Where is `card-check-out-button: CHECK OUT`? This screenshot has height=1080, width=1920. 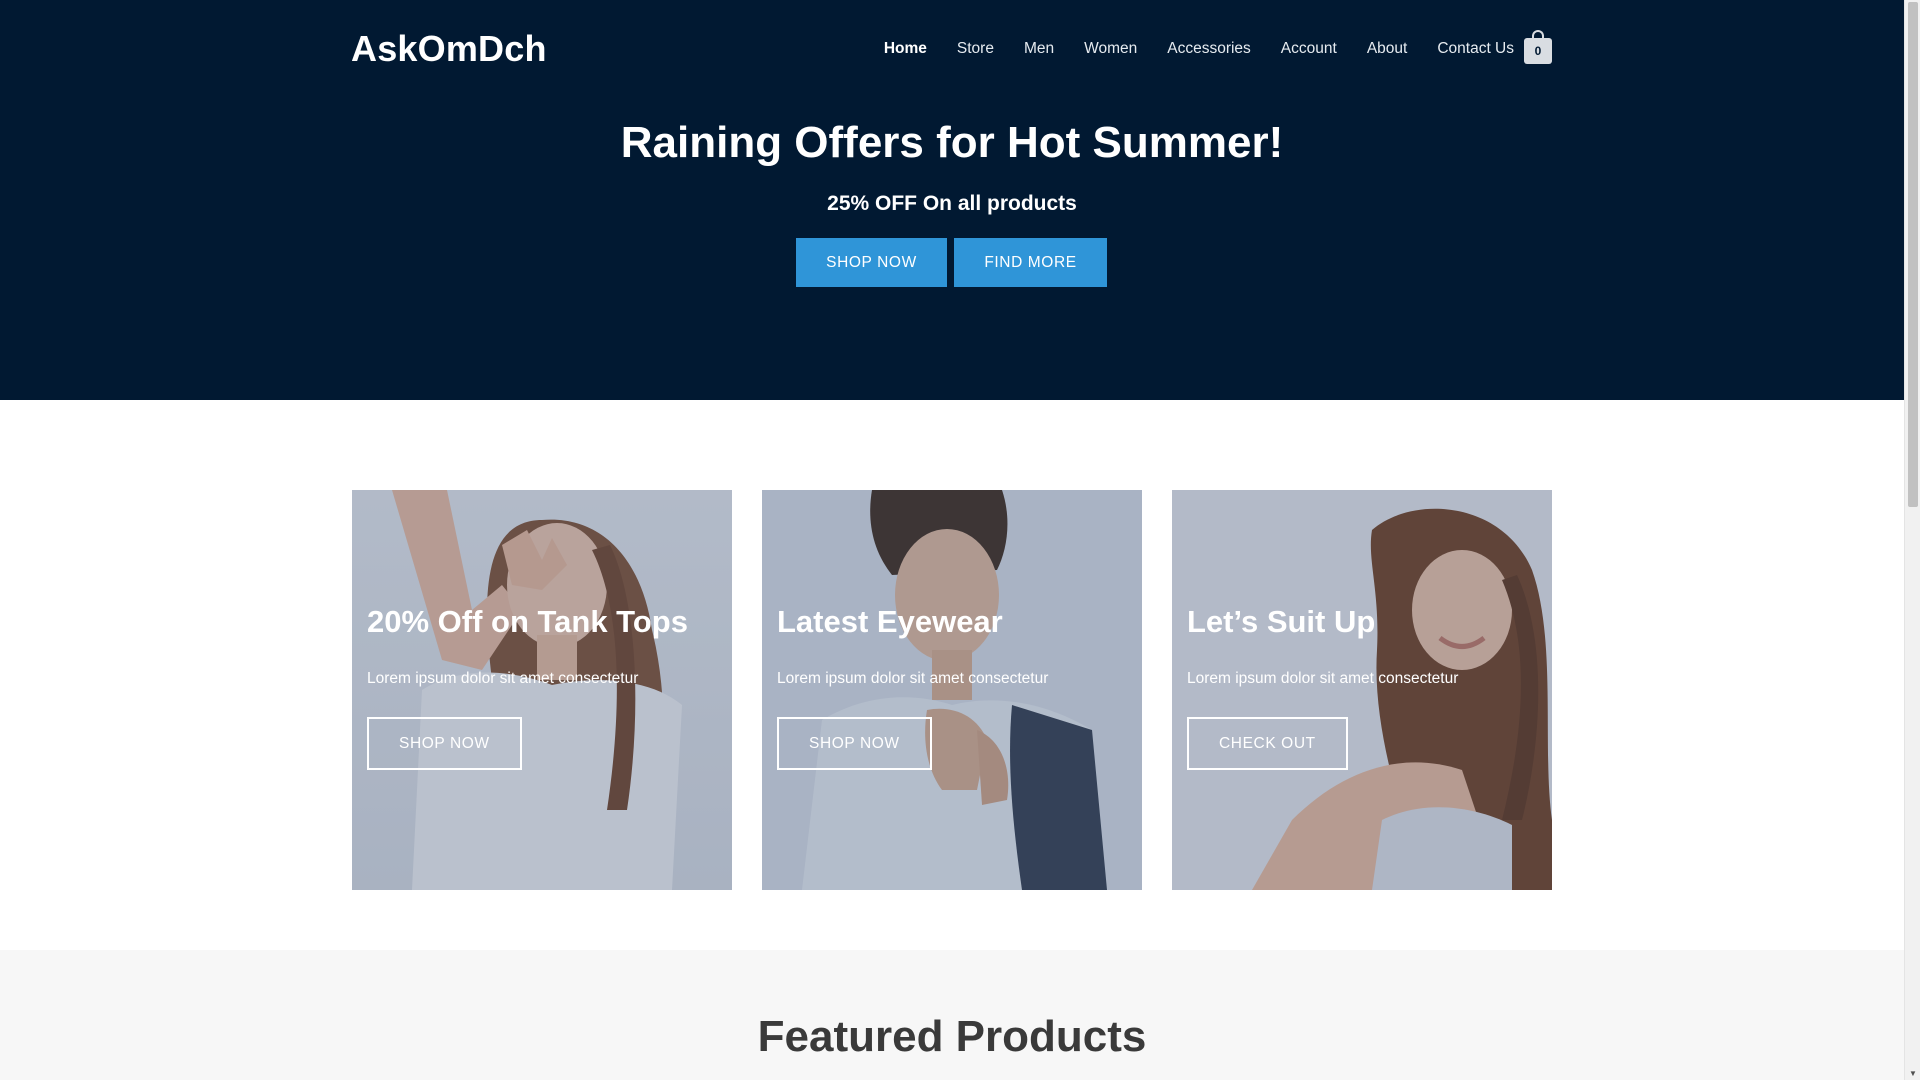
card-check-out-button: CHECK OUT is located at coordinates (1267, 743).